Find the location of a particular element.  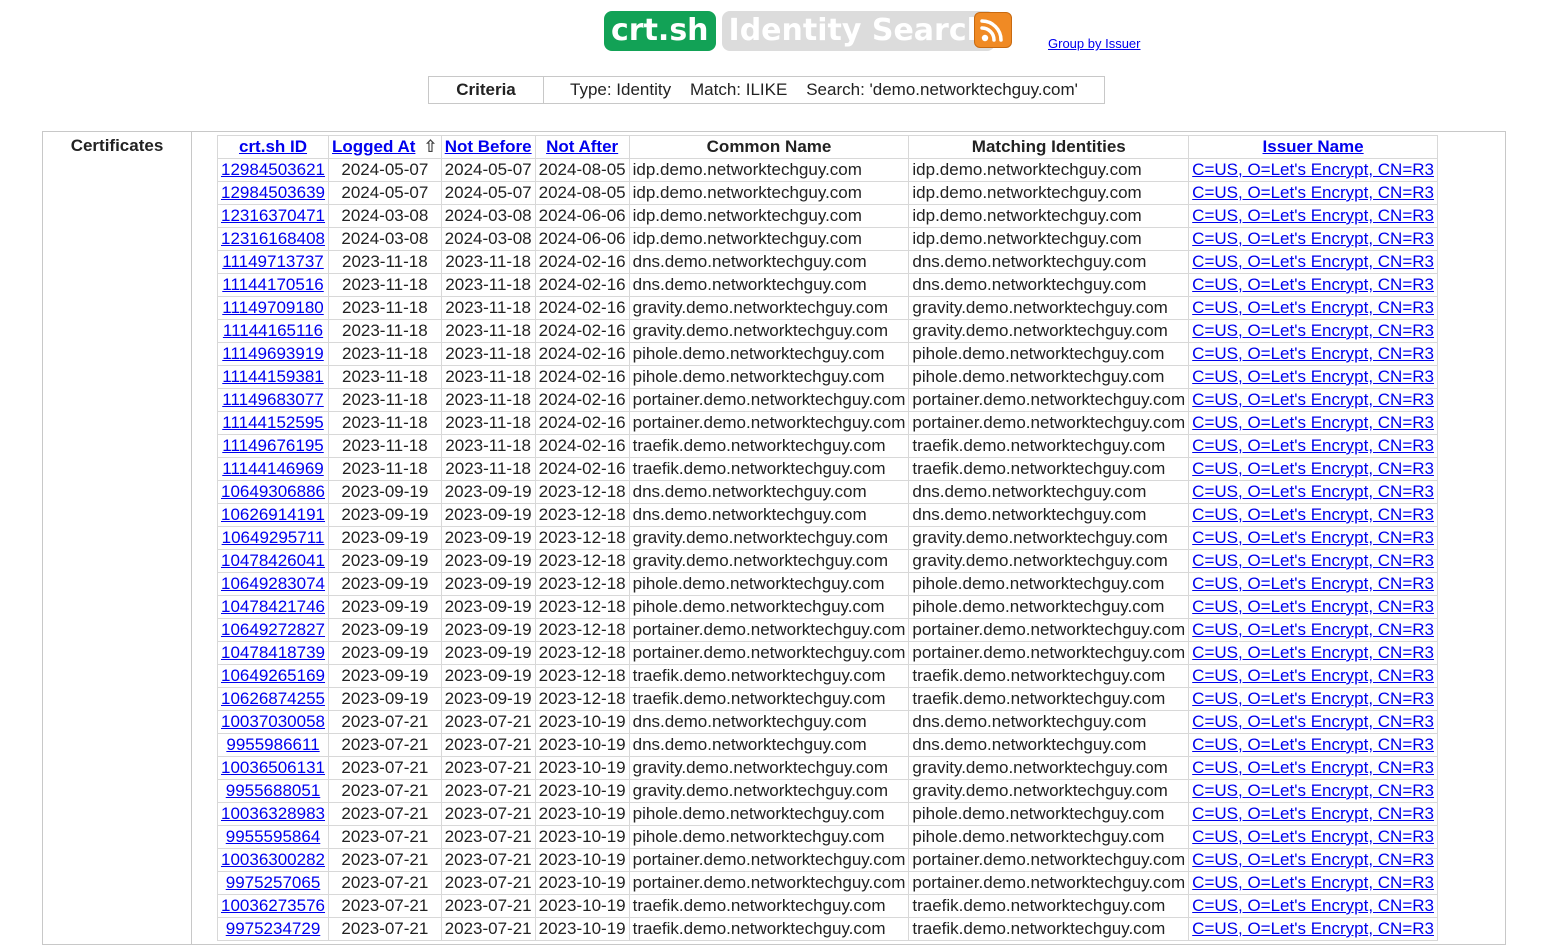

cert-id-cell: 11149713737 is located at coordinates (273, 262).